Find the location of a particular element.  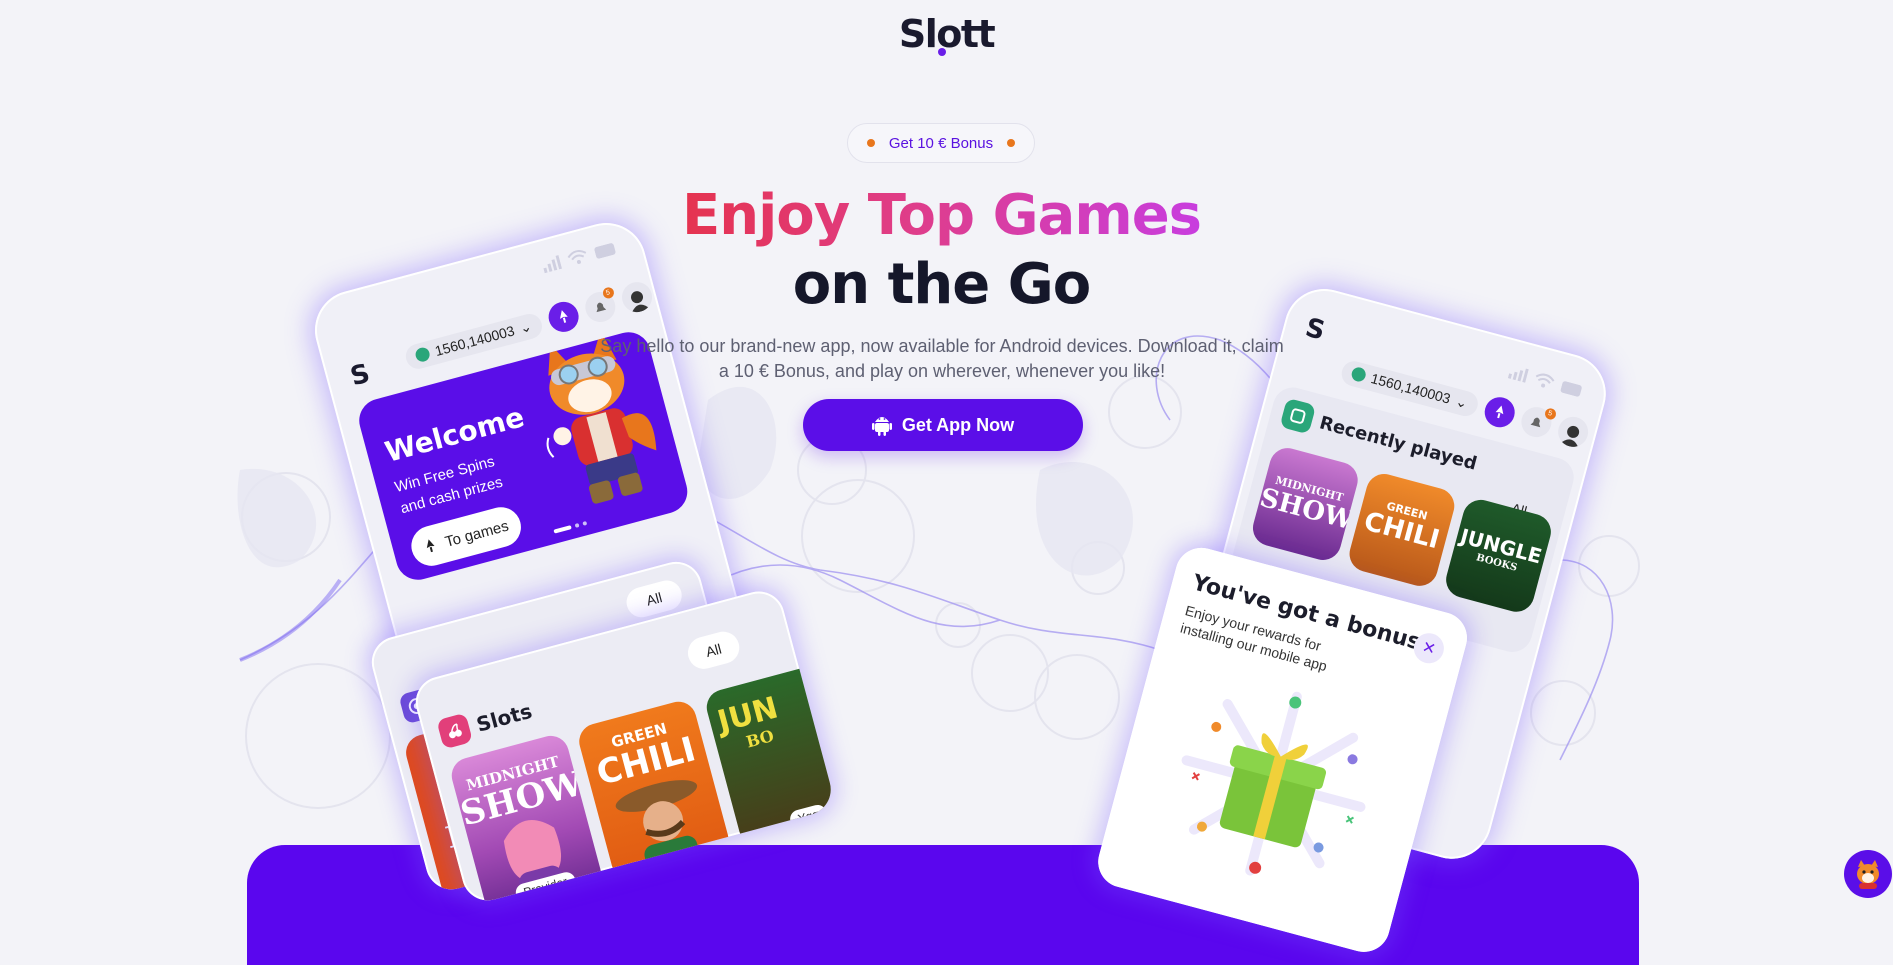

recent-tile-midnight-show: MIDNIGHT SHOW is located at coordinates (1305, 504).